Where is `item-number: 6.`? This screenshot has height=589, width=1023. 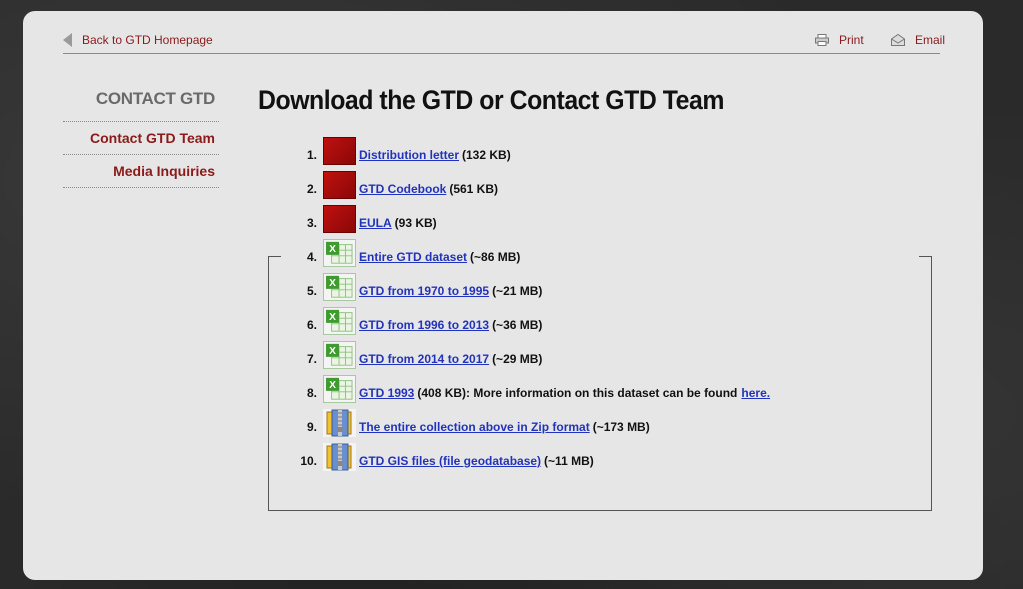 item-number: 6. is located at coordinates (311, 325).